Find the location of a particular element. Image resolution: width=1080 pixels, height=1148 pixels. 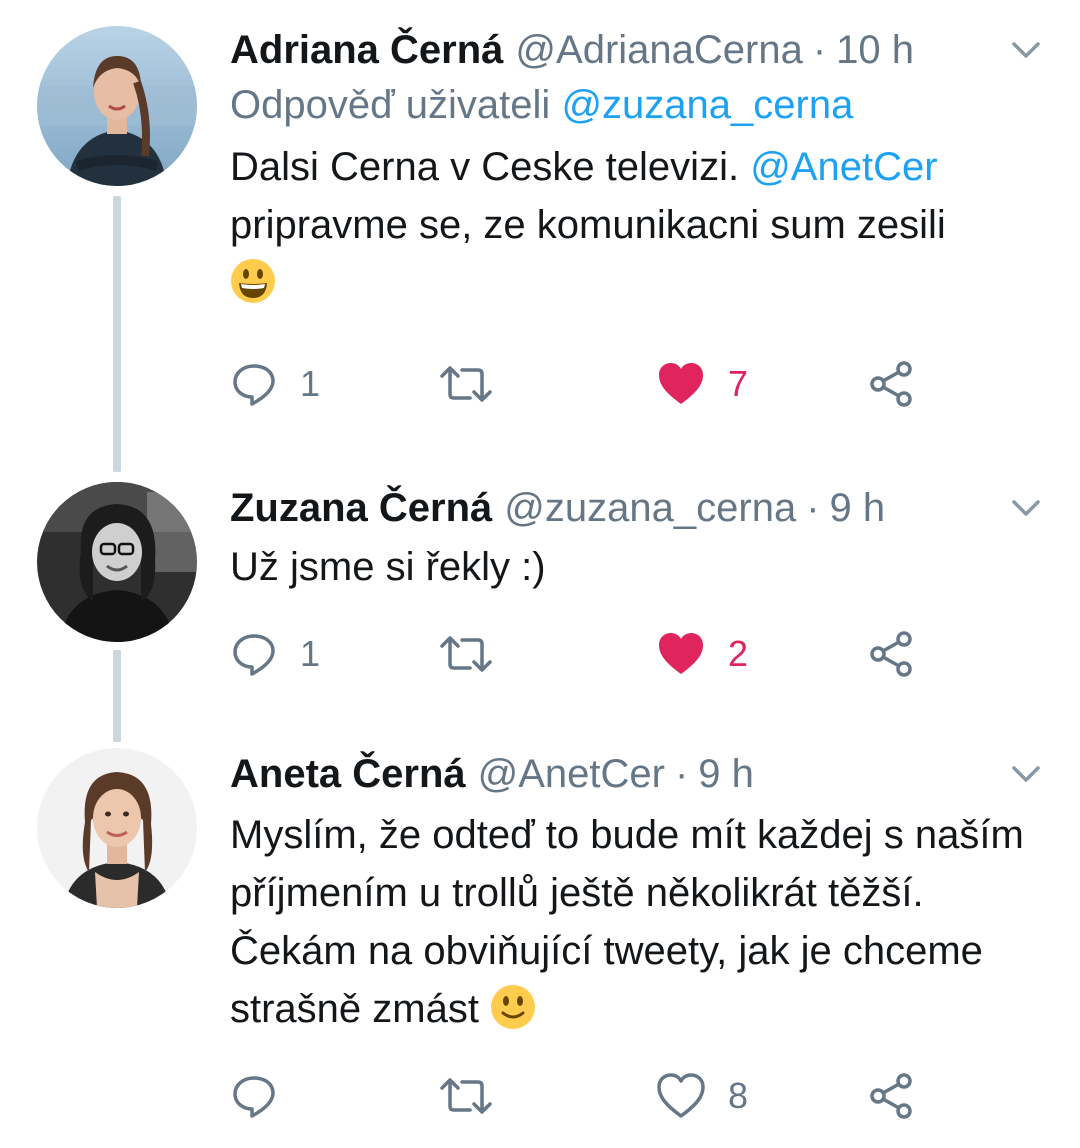

like-button: 2 is located at coordinates (702, 654).